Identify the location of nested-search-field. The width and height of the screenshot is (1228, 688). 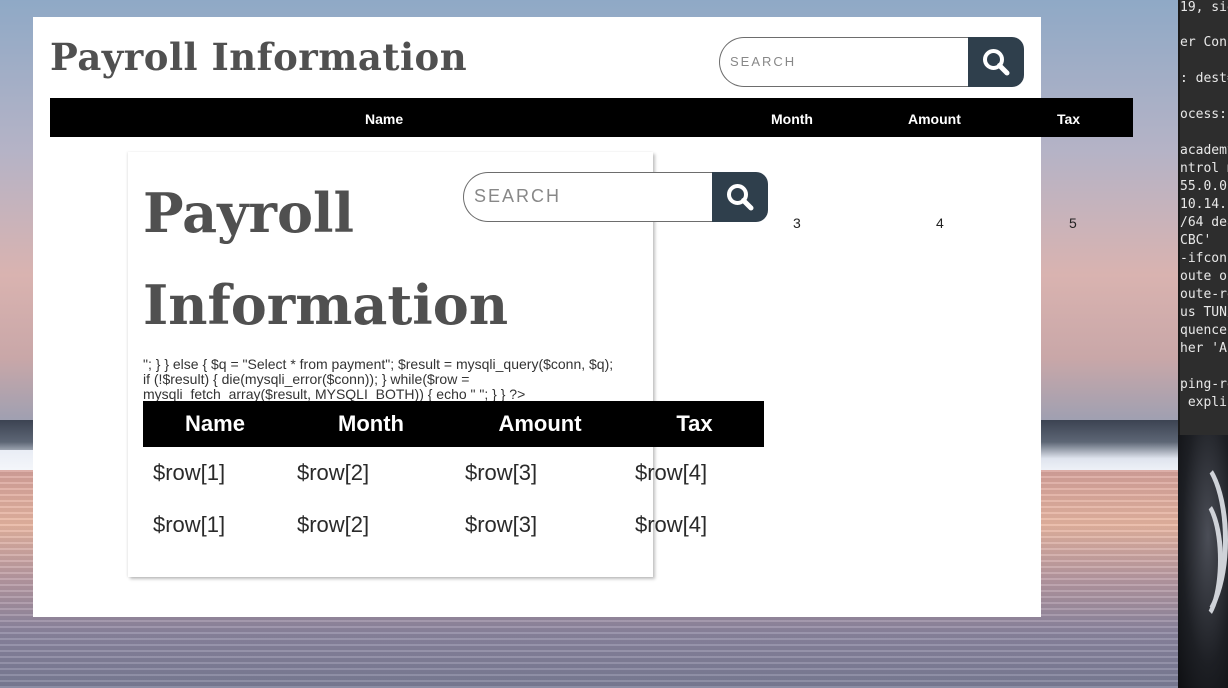
(588, 197).